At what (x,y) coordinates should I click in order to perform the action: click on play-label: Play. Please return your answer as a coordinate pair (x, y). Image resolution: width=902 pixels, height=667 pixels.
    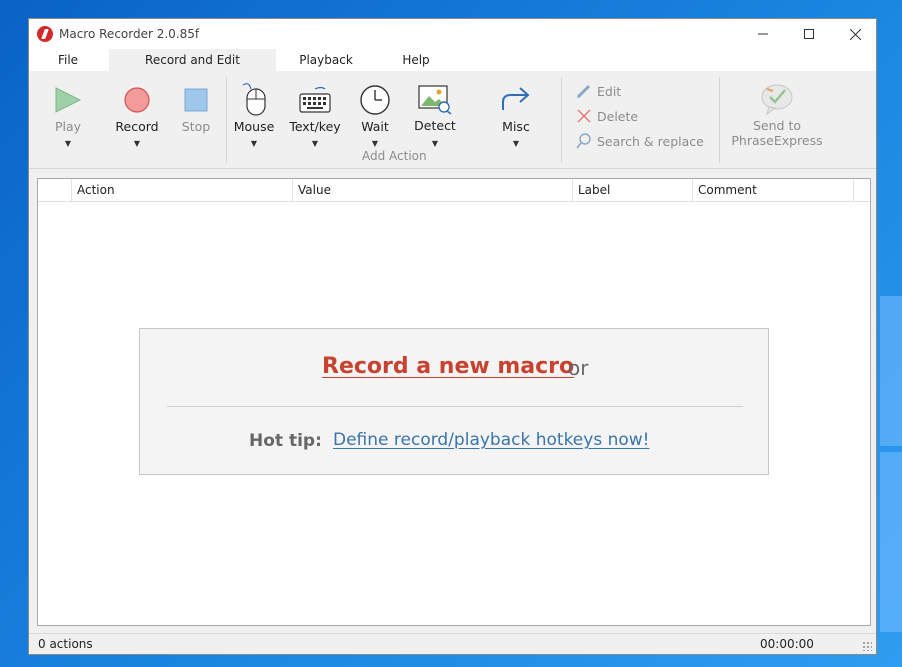
    Looking at the image, I should click on (68, 126).